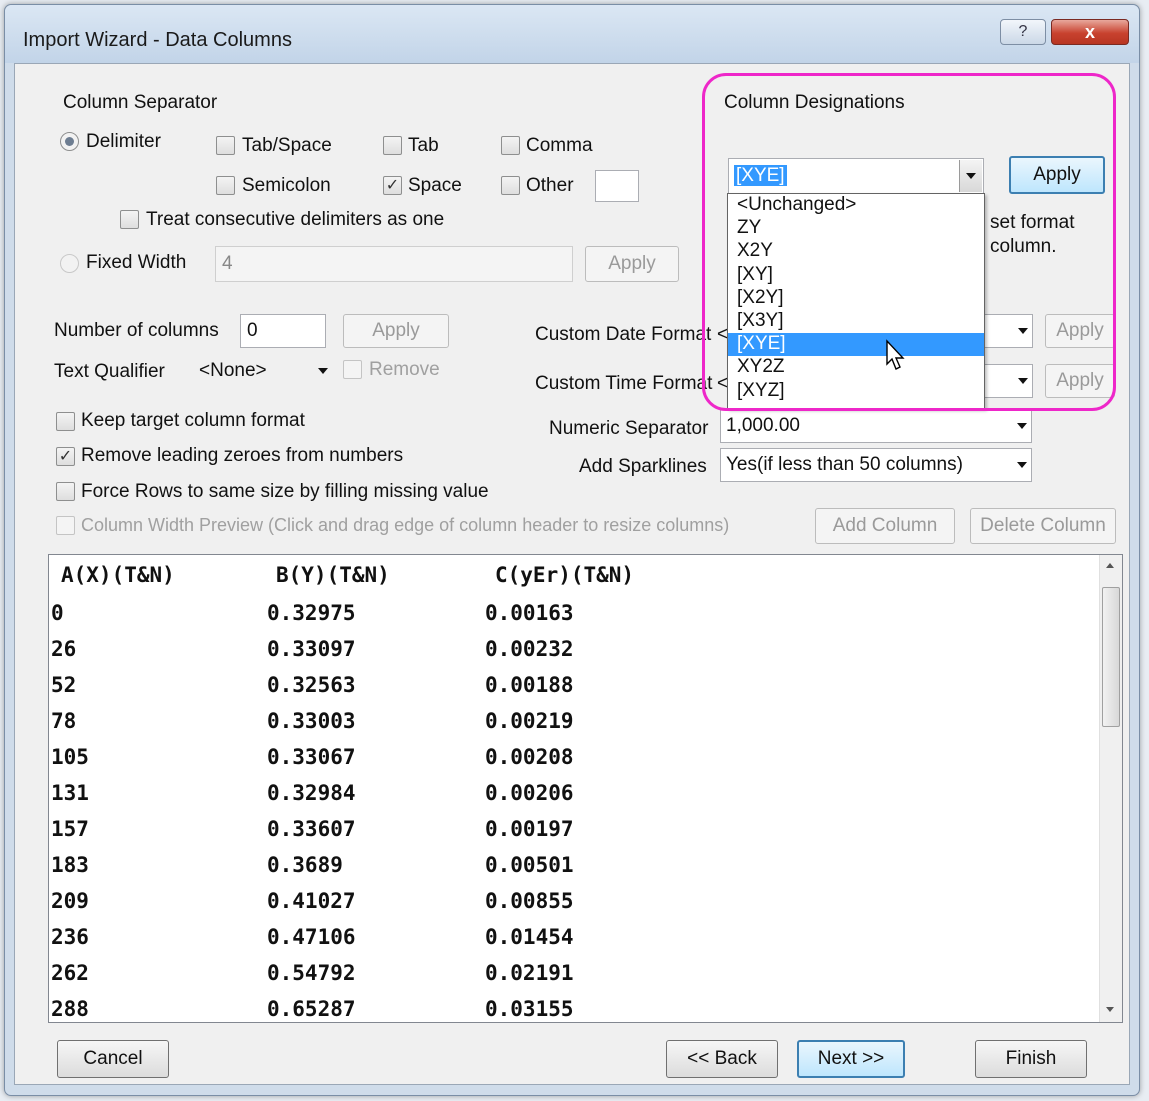  What do you see at coordinates (70, 793) in the screenshot?
I see `table-cell: 131` at bounding box center [70, 793].